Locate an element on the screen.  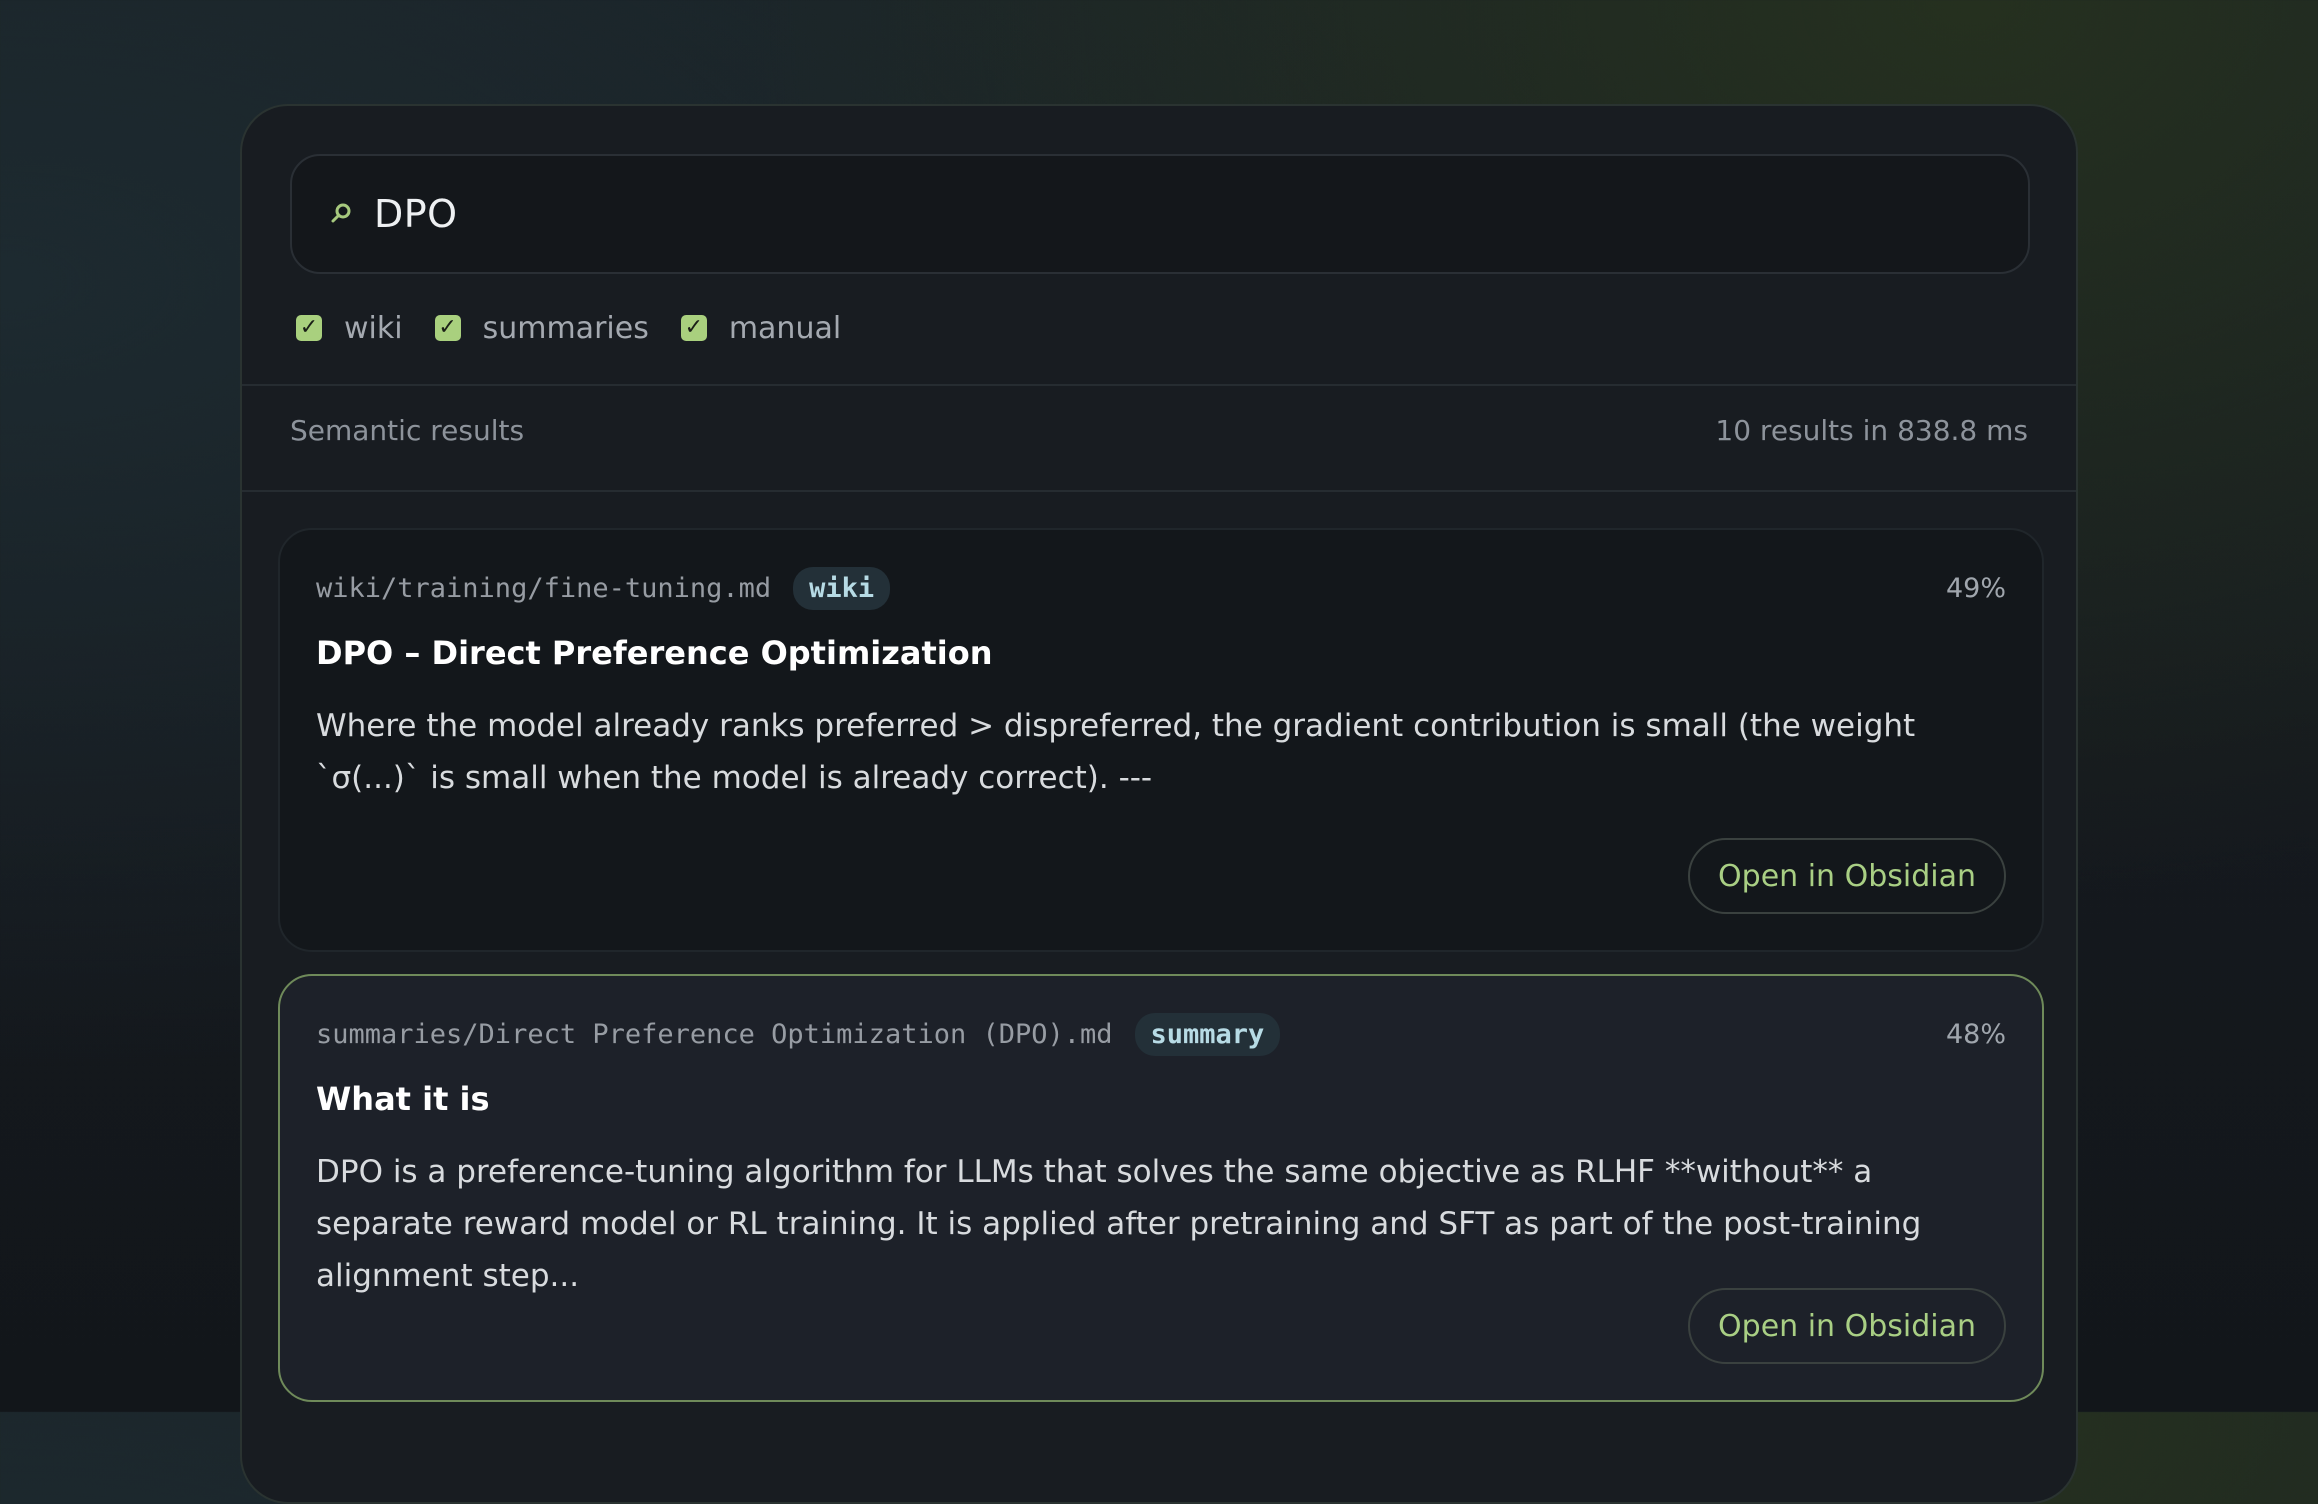
results-mode-label: Semantic results is located at coordinates (407, 430).